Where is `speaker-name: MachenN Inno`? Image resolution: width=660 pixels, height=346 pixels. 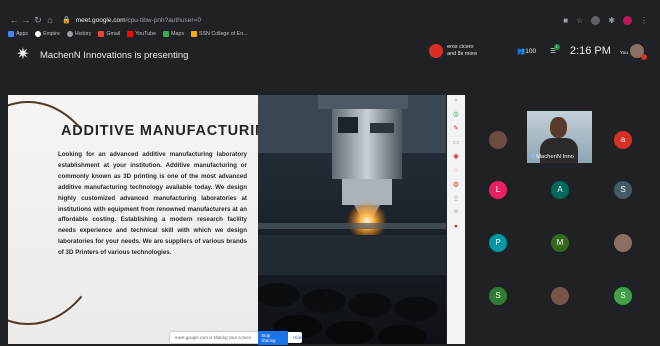
speaker-name: MachenN Inno is located at coordinates (555, 157).